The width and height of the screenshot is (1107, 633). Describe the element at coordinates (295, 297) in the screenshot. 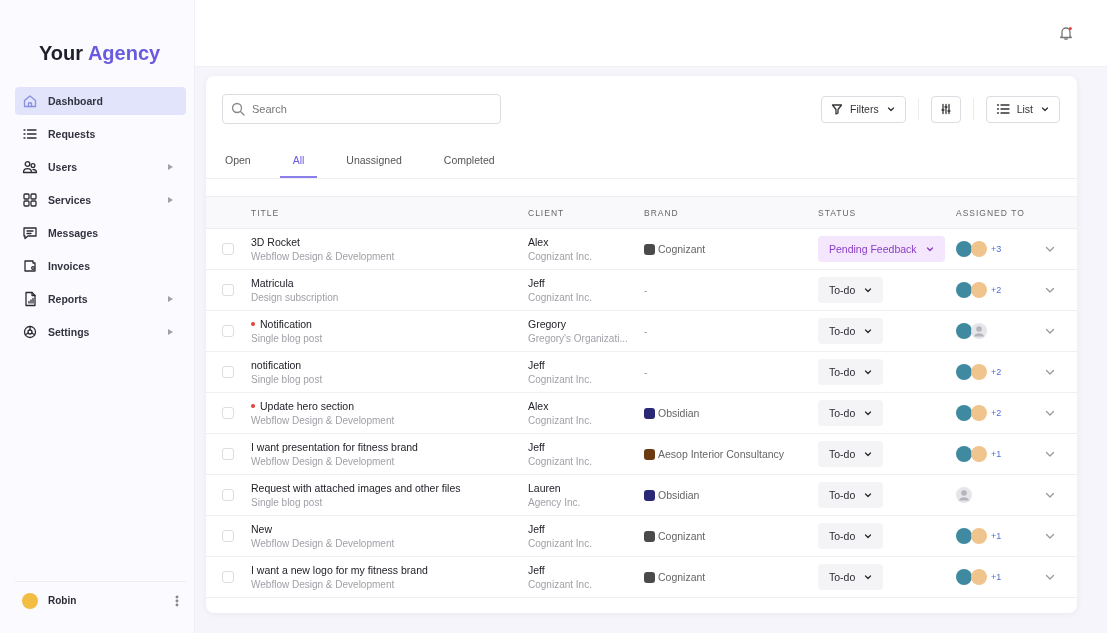

I see `request-type: Design subscription` at that location.